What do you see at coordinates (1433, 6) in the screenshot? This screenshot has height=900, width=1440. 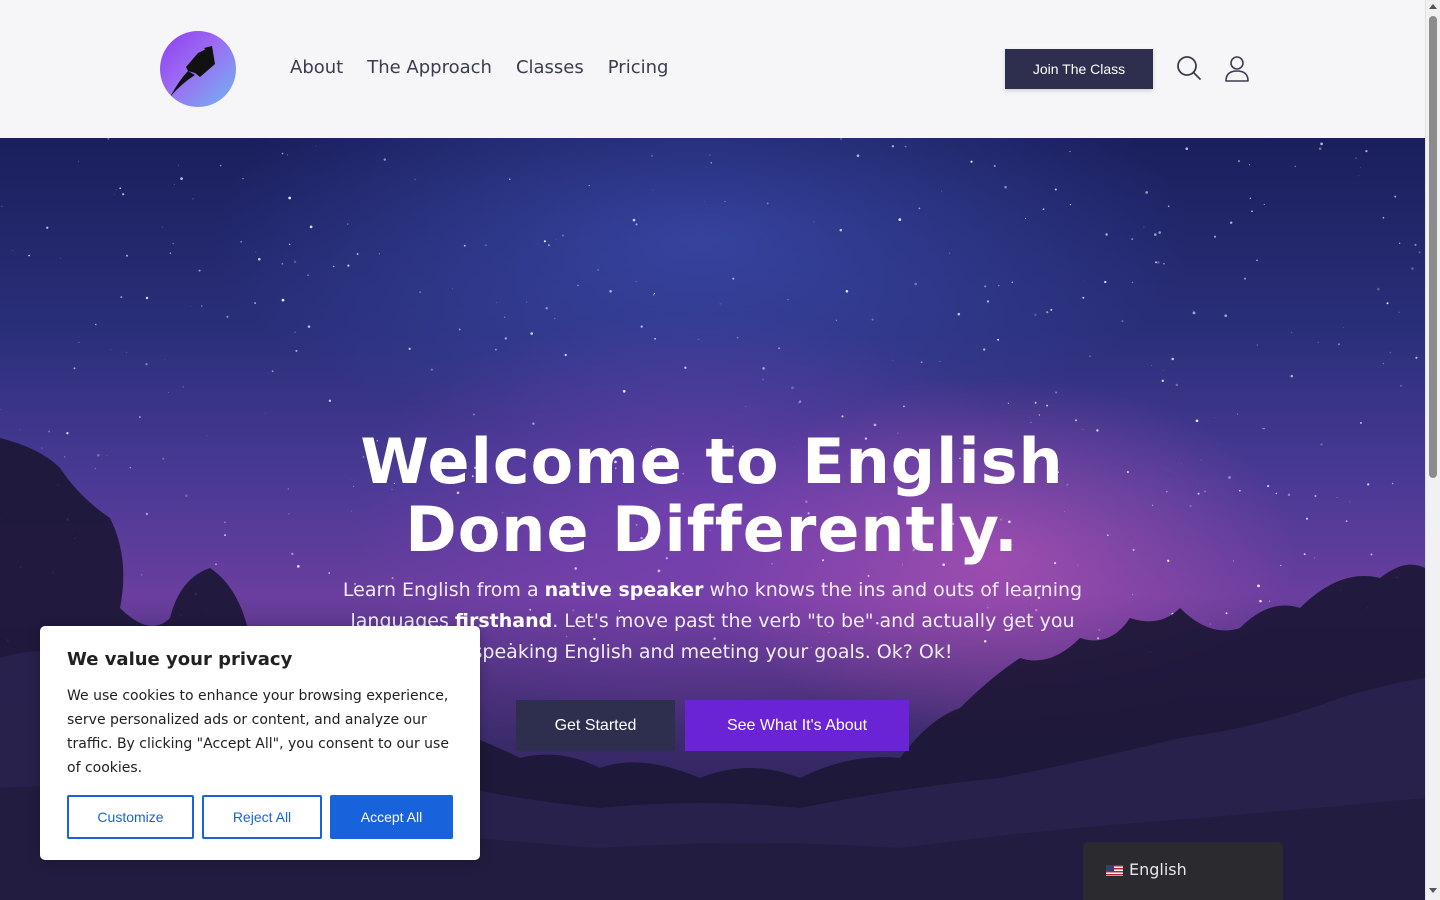 I see `scroll-up-arrow-icon` at bounding box center [1433, 6].